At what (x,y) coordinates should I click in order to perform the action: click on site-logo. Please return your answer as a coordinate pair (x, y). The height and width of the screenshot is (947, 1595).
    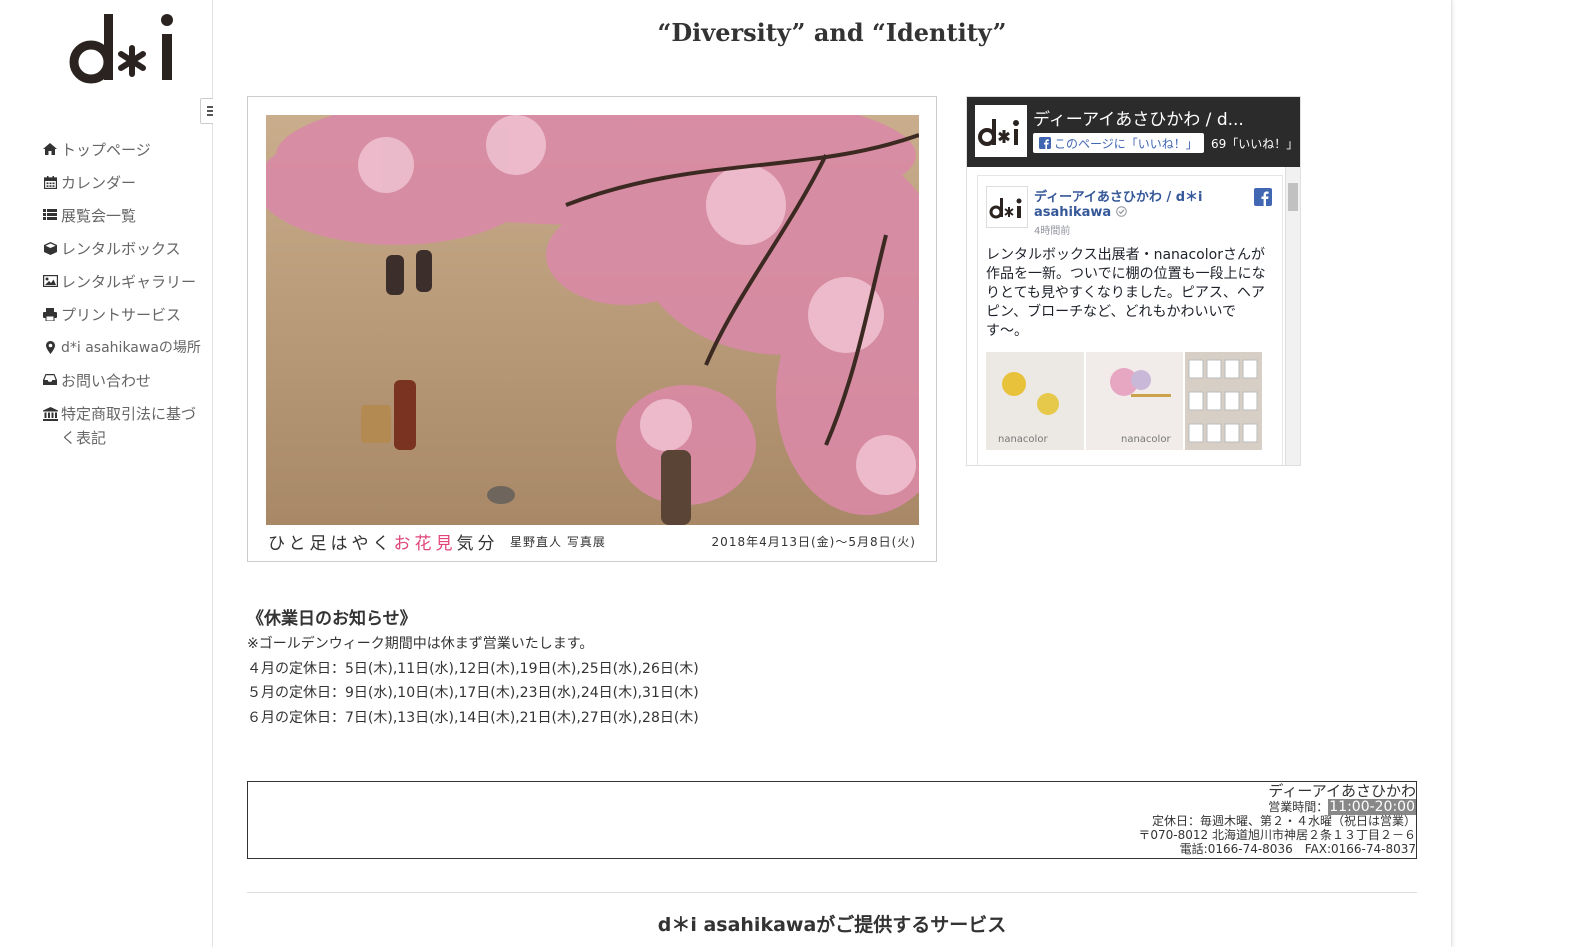
    Looking at the image, I should click on (125, 47).